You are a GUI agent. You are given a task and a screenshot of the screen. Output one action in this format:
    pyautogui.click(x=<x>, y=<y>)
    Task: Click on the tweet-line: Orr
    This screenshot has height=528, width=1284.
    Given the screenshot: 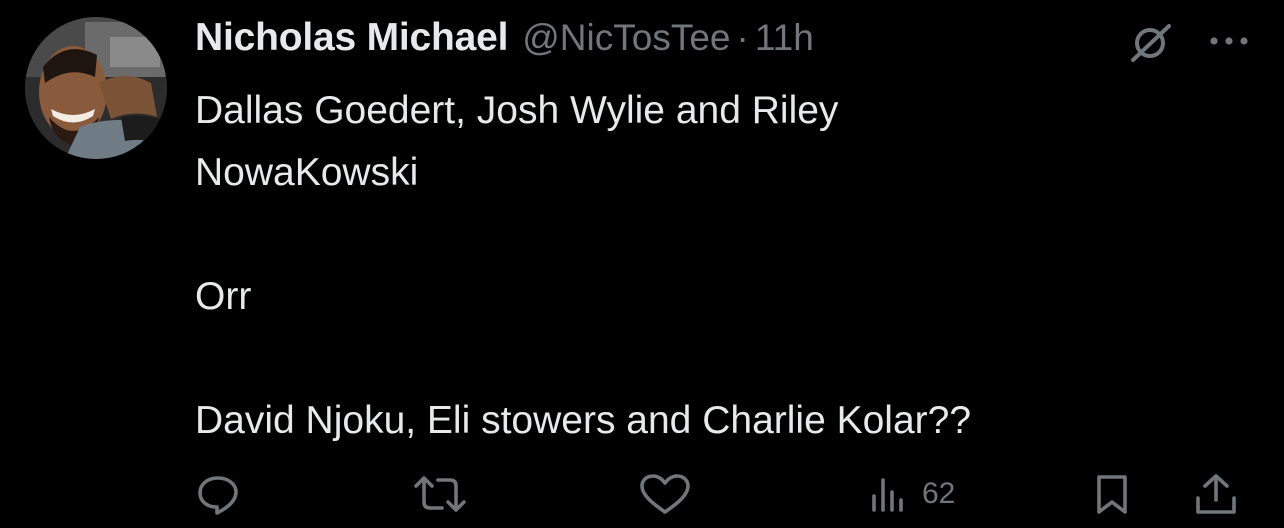 What is the action you would take?
    pyautogui.click(x=223, y=296)
    